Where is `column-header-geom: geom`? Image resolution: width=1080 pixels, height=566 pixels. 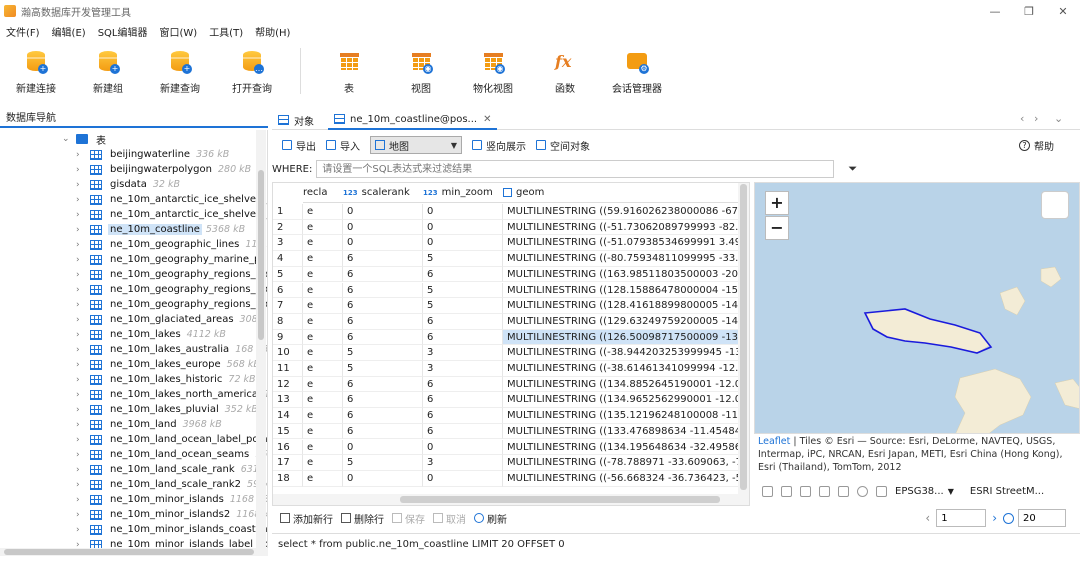
column-header-geom: geom is located at coordinates (623, 193).